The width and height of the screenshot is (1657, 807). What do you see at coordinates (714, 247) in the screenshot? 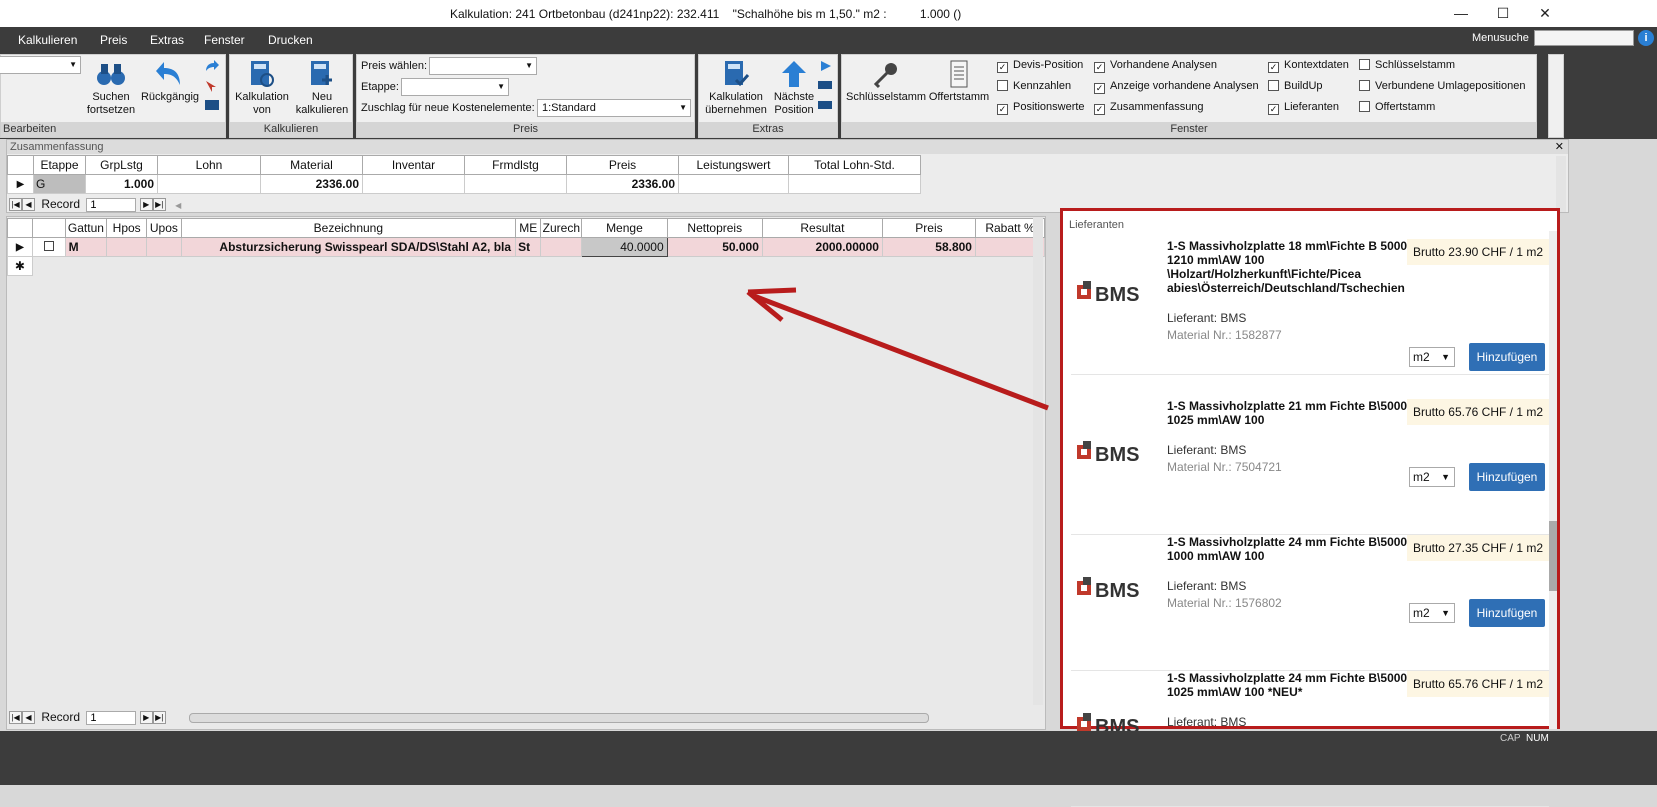
I see `cell-nettopreis: 50.000` at bounding box center [714, 247].